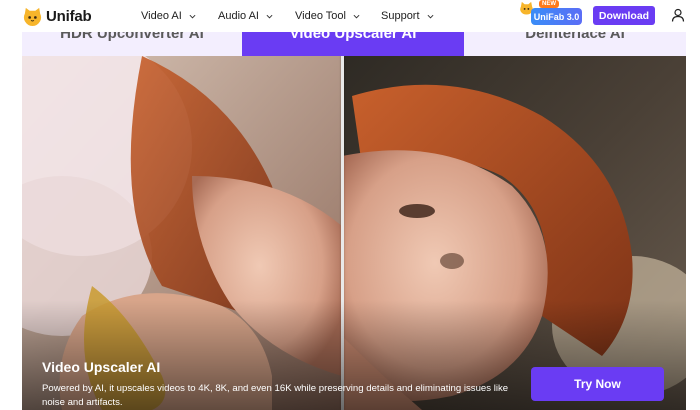 The width and height of the screenshot is (700, 410). I want to click on user-icon, so click(678, 15).